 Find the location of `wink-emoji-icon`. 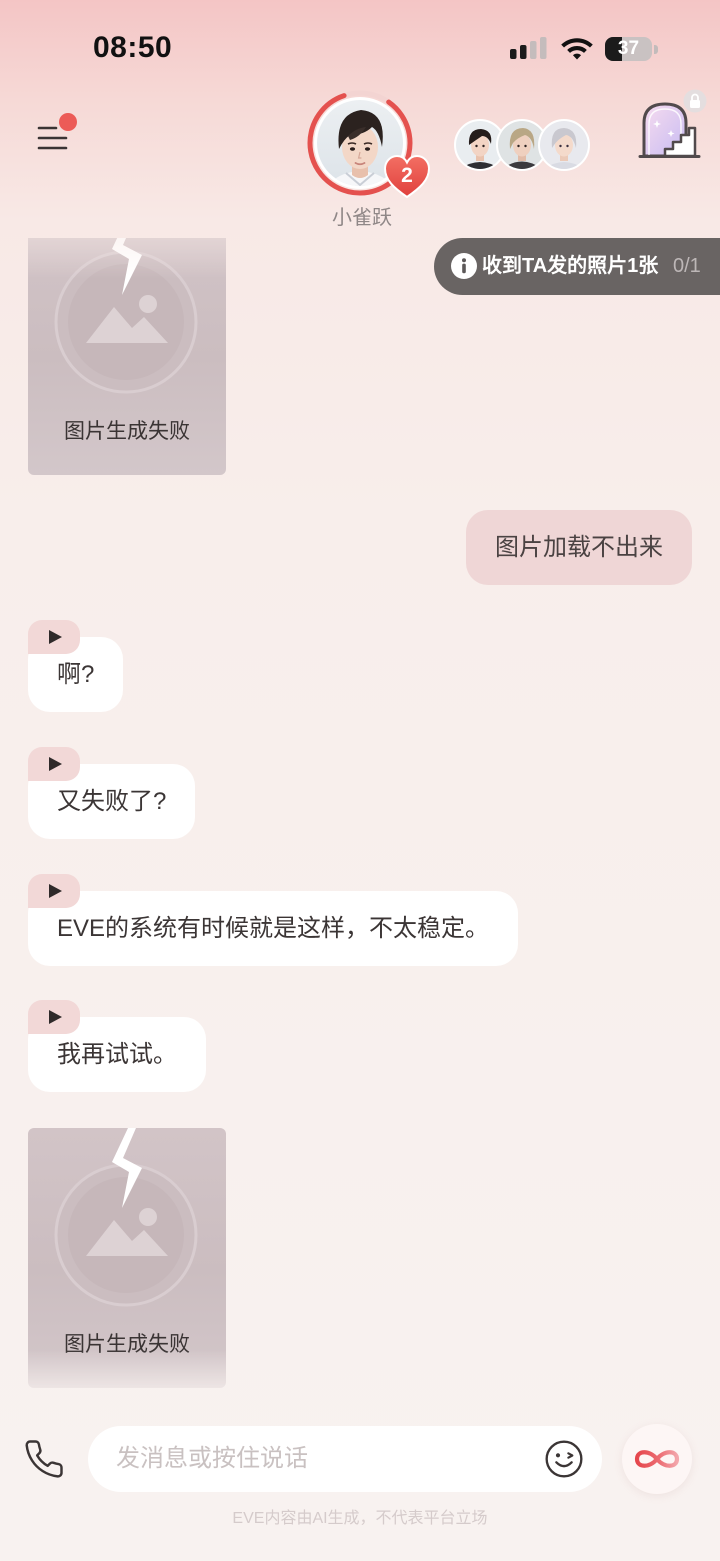

wink-emoji-icon is located at coordinates (564, 1459).